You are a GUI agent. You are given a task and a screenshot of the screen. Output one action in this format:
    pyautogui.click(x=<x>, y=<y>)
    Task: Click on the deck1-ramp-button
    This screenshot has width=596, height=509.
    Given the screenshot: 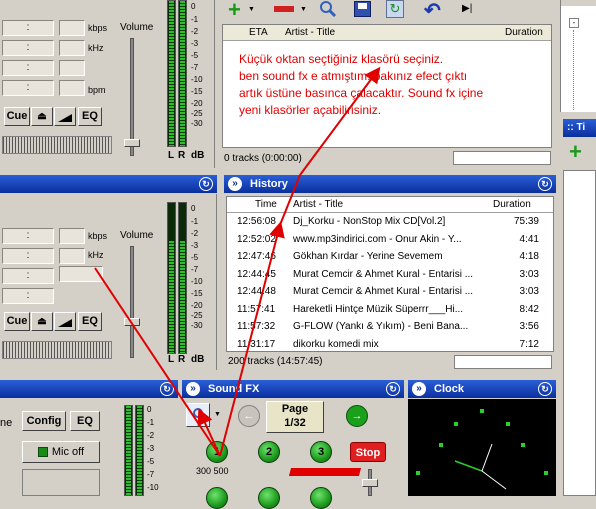 What is the action you would take?
    pyautogui.click(x=65, y=116)
    